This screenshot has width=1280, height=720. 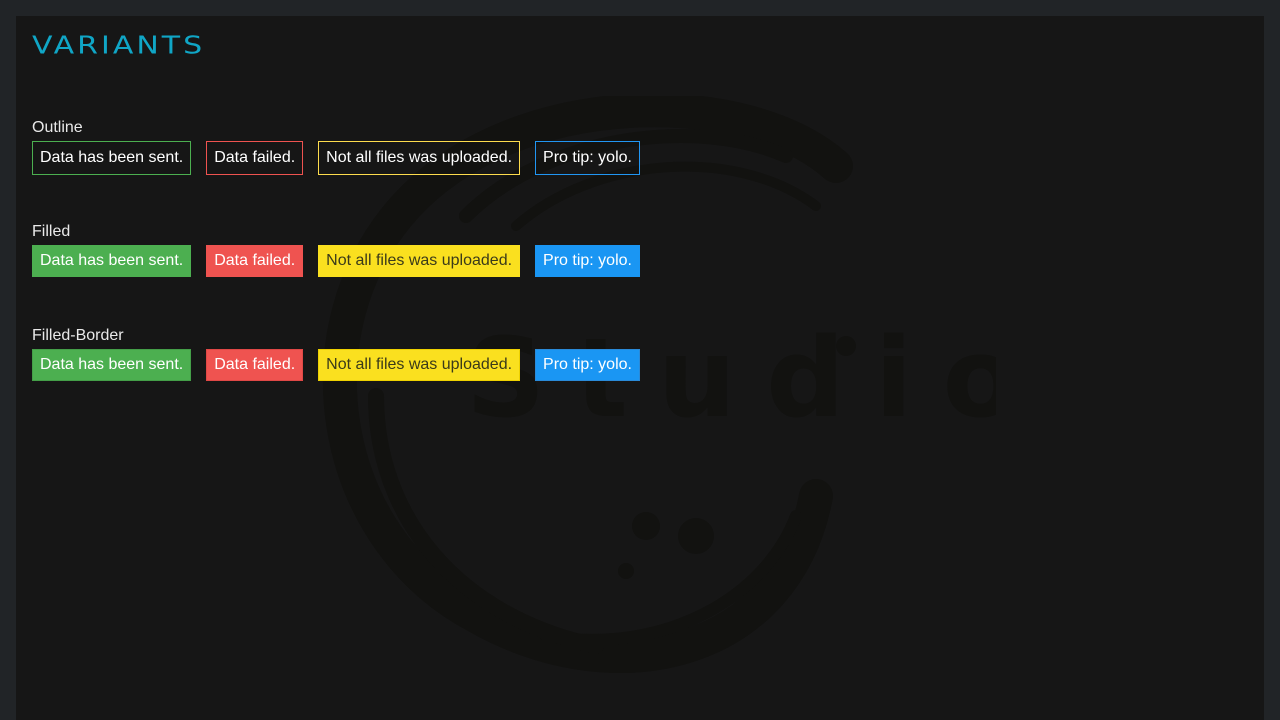 What do you see at coordinates (119, 45) in the screenshot?
I see `page-title: Variants` at bounding box center [119, 45].